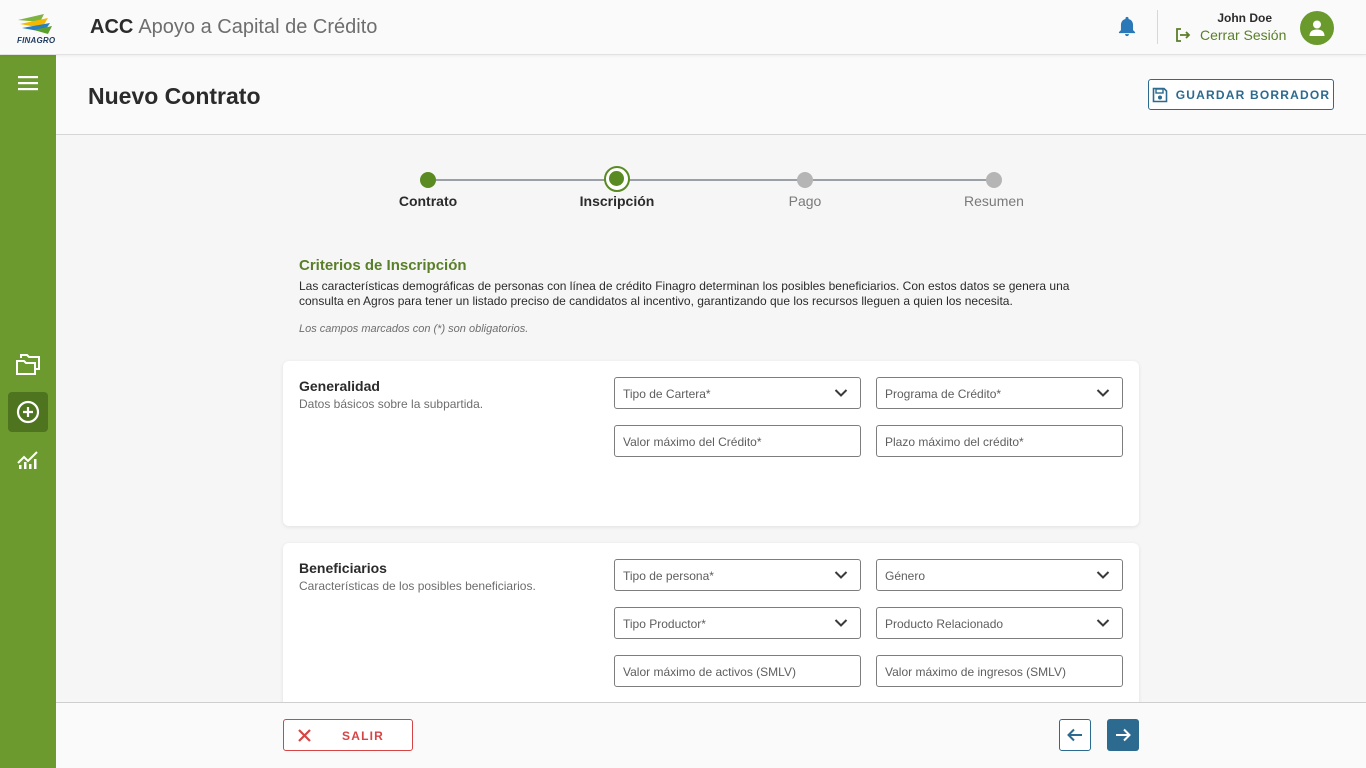 This screenshot has height=768, width=1366. Describe the element at coordinates (339, 386) in the screenshot. I see `card-title: Generalidad` at that location.